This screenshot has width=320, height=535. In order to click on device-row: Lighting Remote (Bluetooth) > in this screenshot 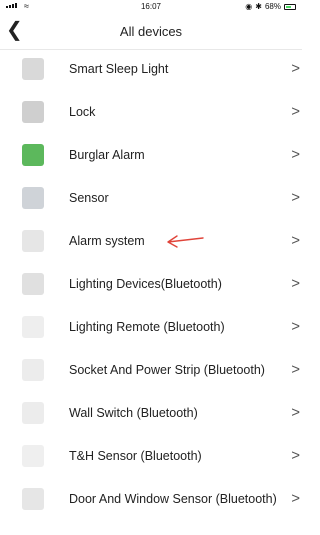, I will do `click(151, 327)`.